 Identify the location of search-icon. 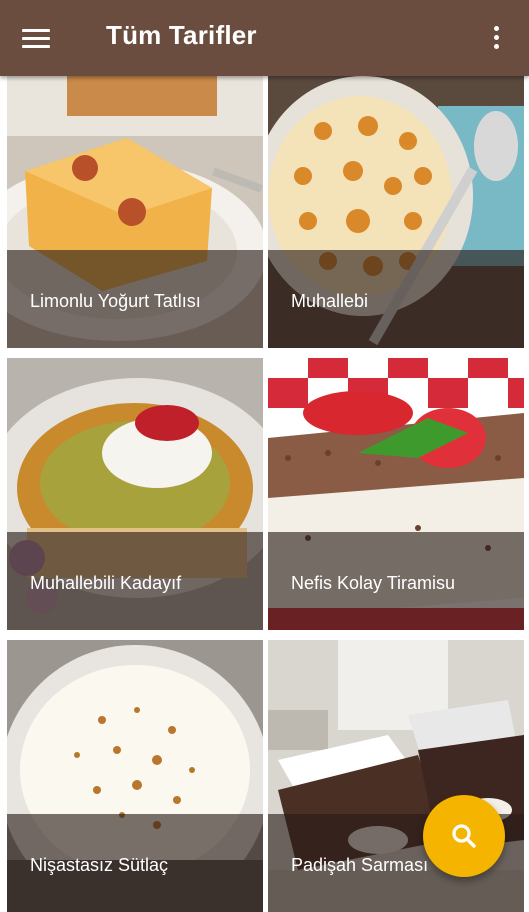
(464, 836).